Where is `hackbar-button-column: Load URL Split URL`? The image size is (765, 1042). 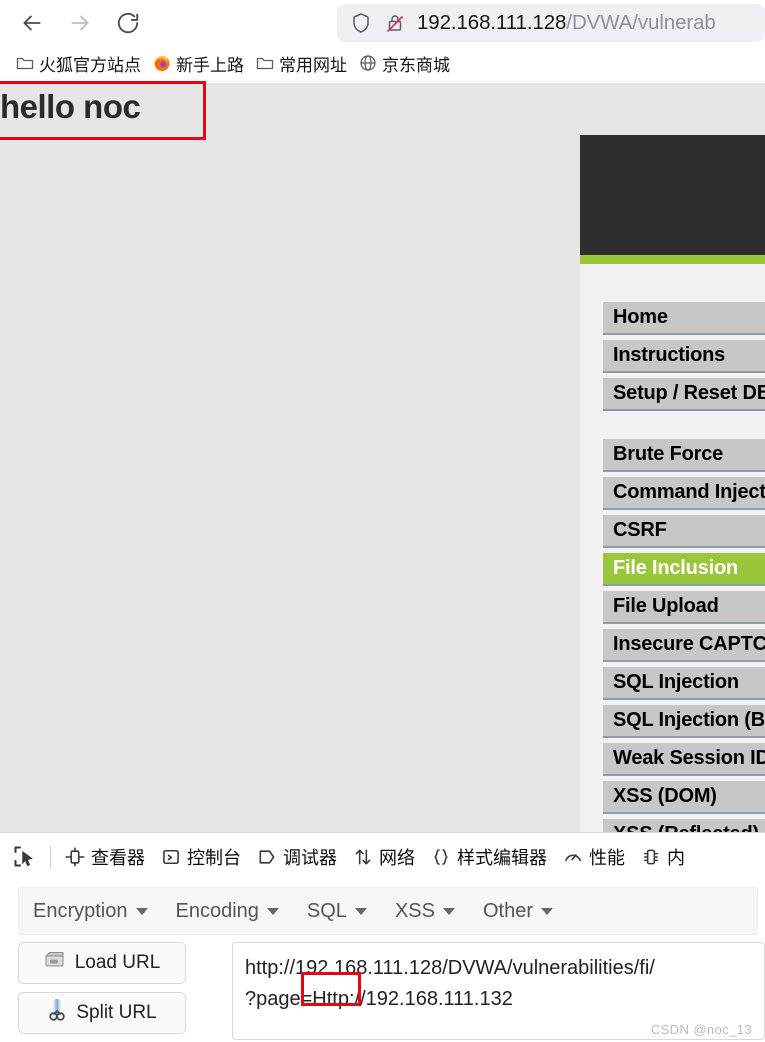 hackbar-button-column: Load URL Split URL is located at coordinates (118, 992).